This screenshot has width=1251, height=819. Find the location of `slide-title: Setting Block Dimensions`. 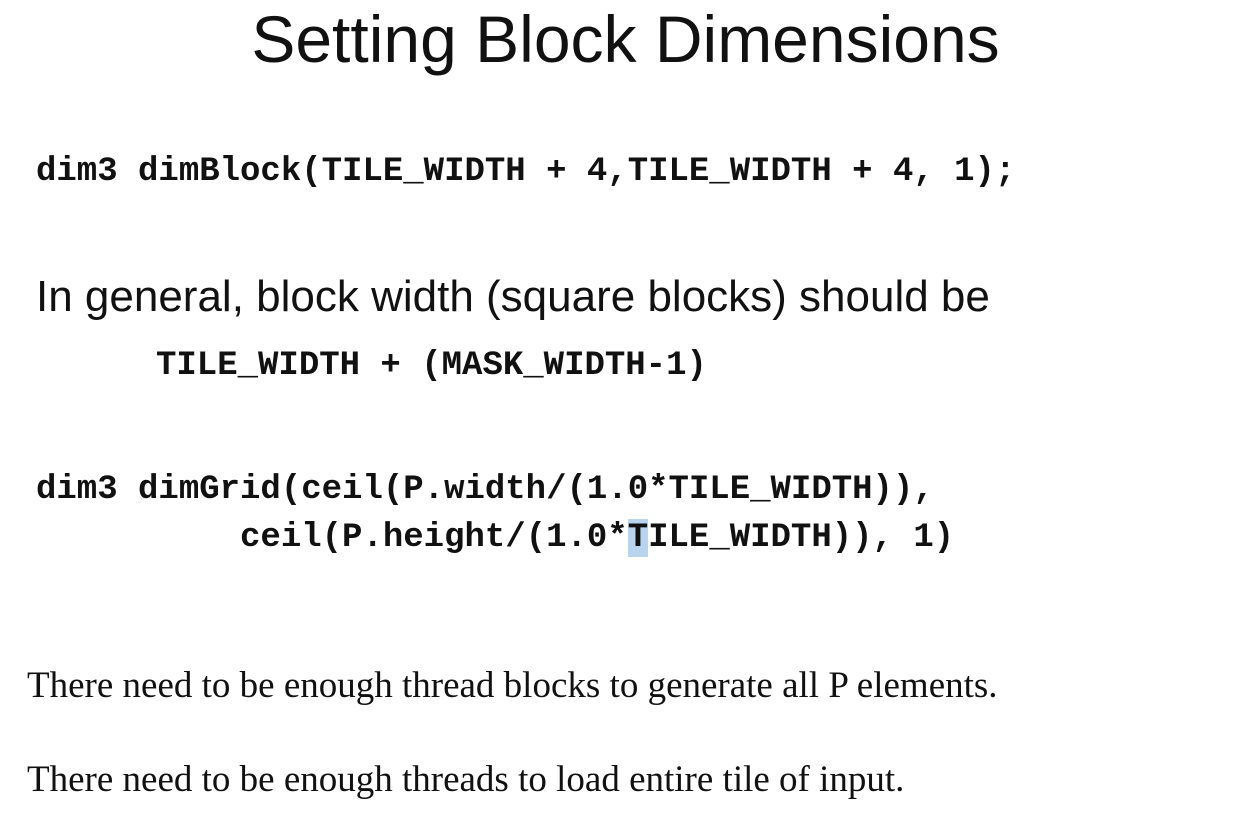

slide-title: Setting Block Dimensions is located at coordinates (625, 39).